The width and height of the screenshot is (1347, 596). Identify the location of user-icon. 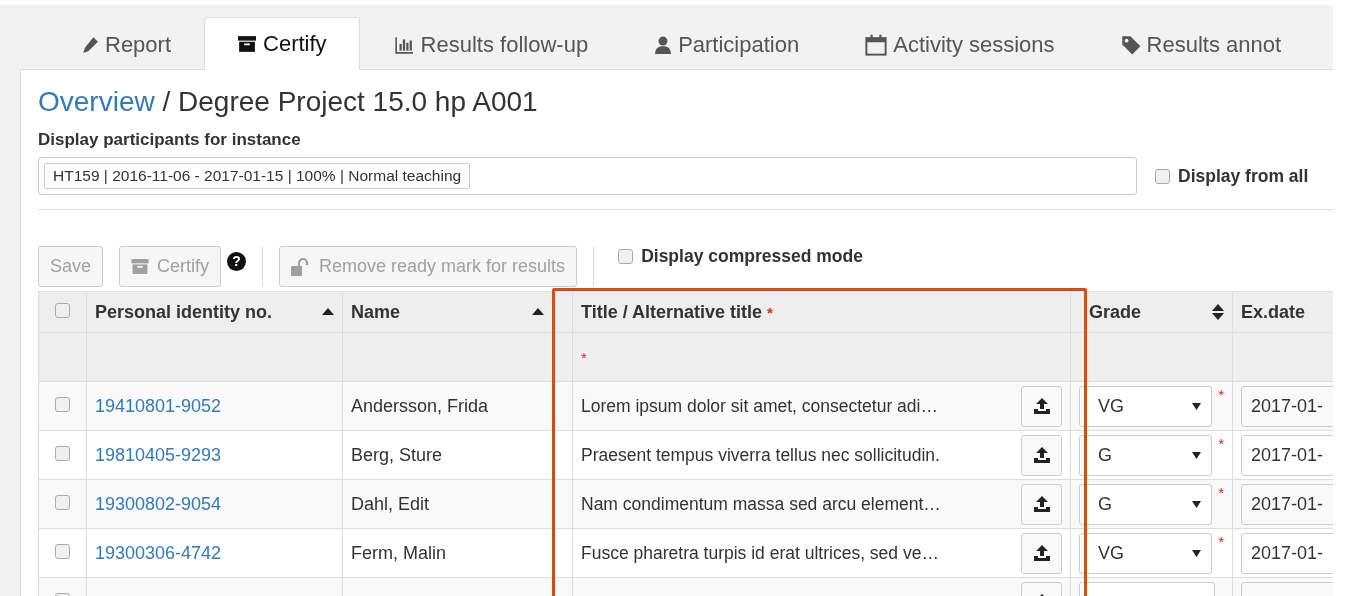
(663, 44).